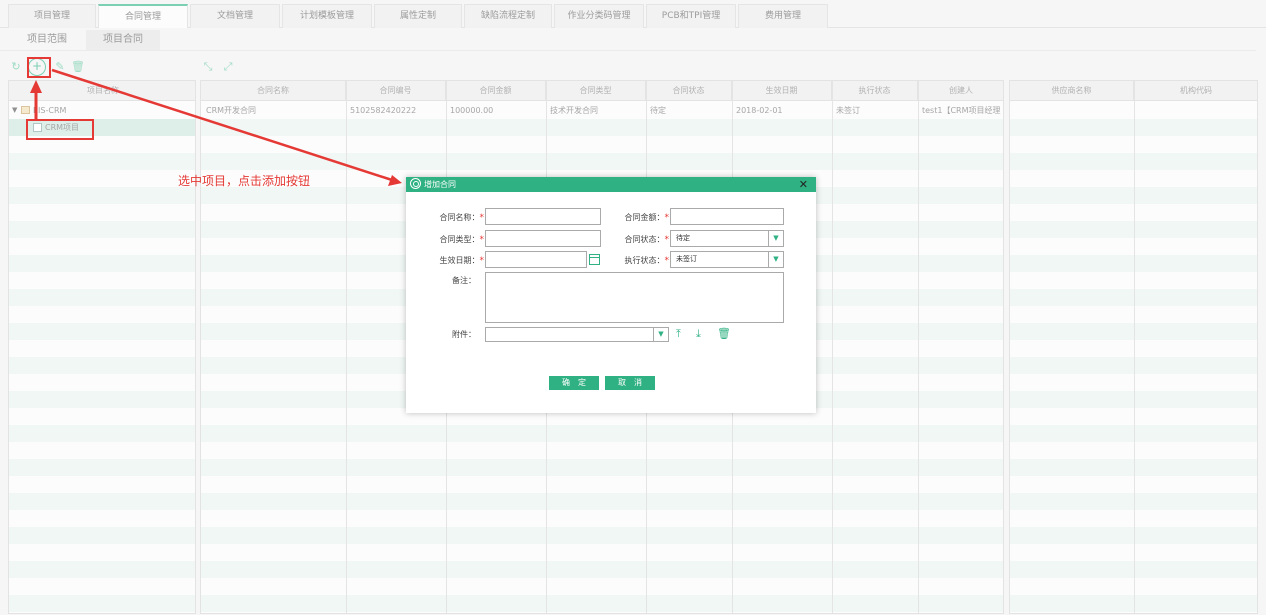 The width and height of the screenshot is (1266, 615). Describe the element at coordinates (647, 218) in the screenshot. I see `label-contract-amount: 合同金额：*` at that location.